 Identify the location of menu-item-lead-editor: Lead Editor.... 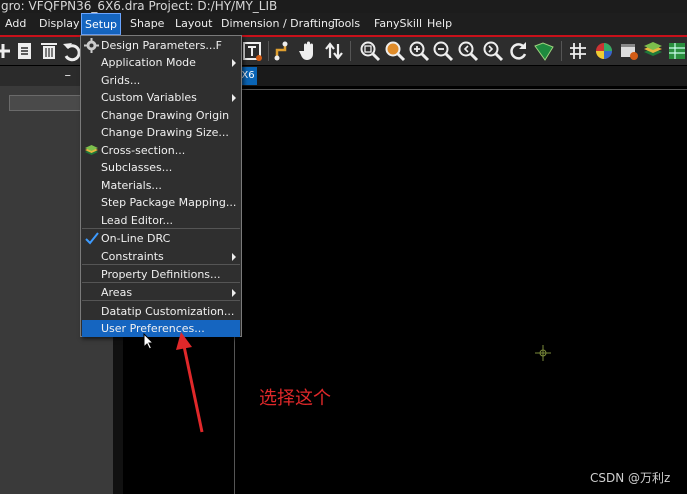
(161, 220).